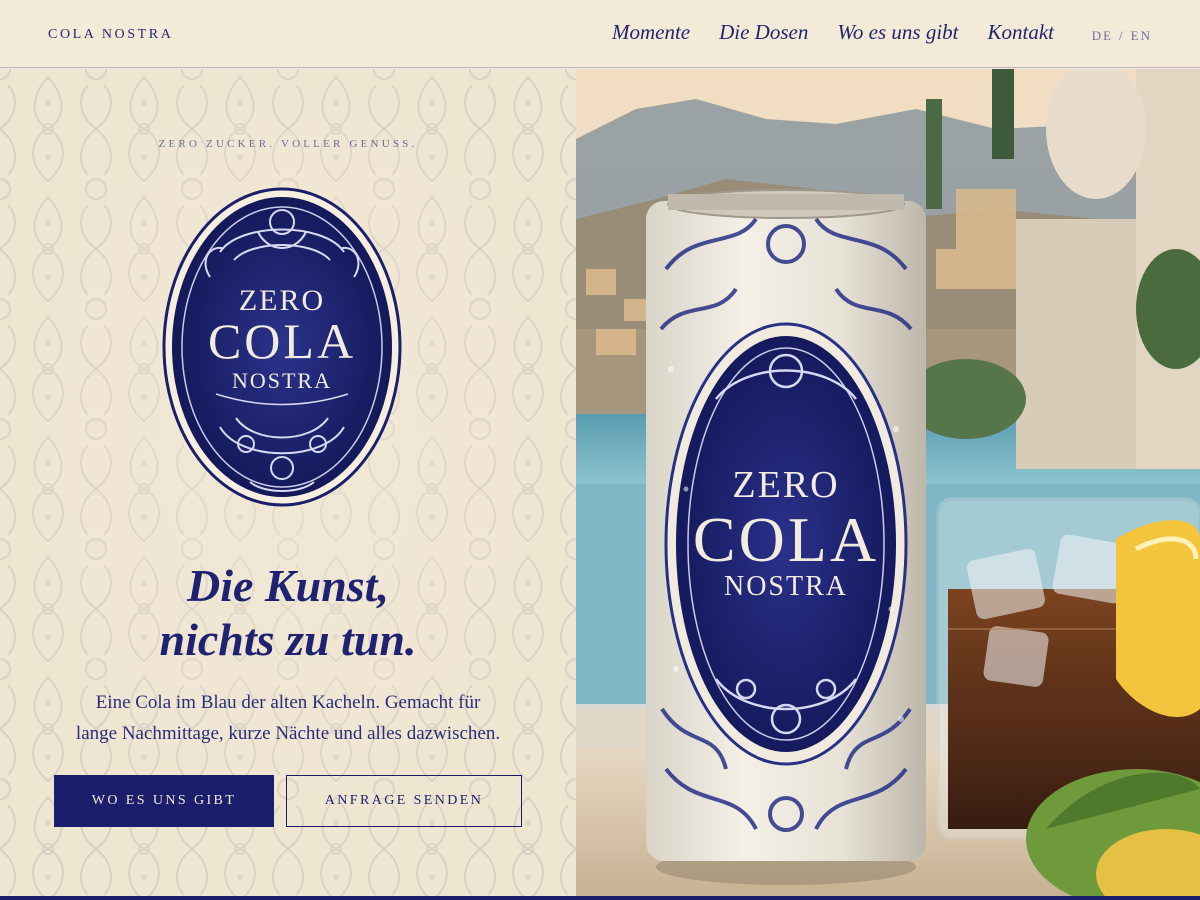 This screenshot has height=900, width=1200. Describe the element at coordinates (1102, 35) in the screenshot. I see `lang-de: DE` at that location.